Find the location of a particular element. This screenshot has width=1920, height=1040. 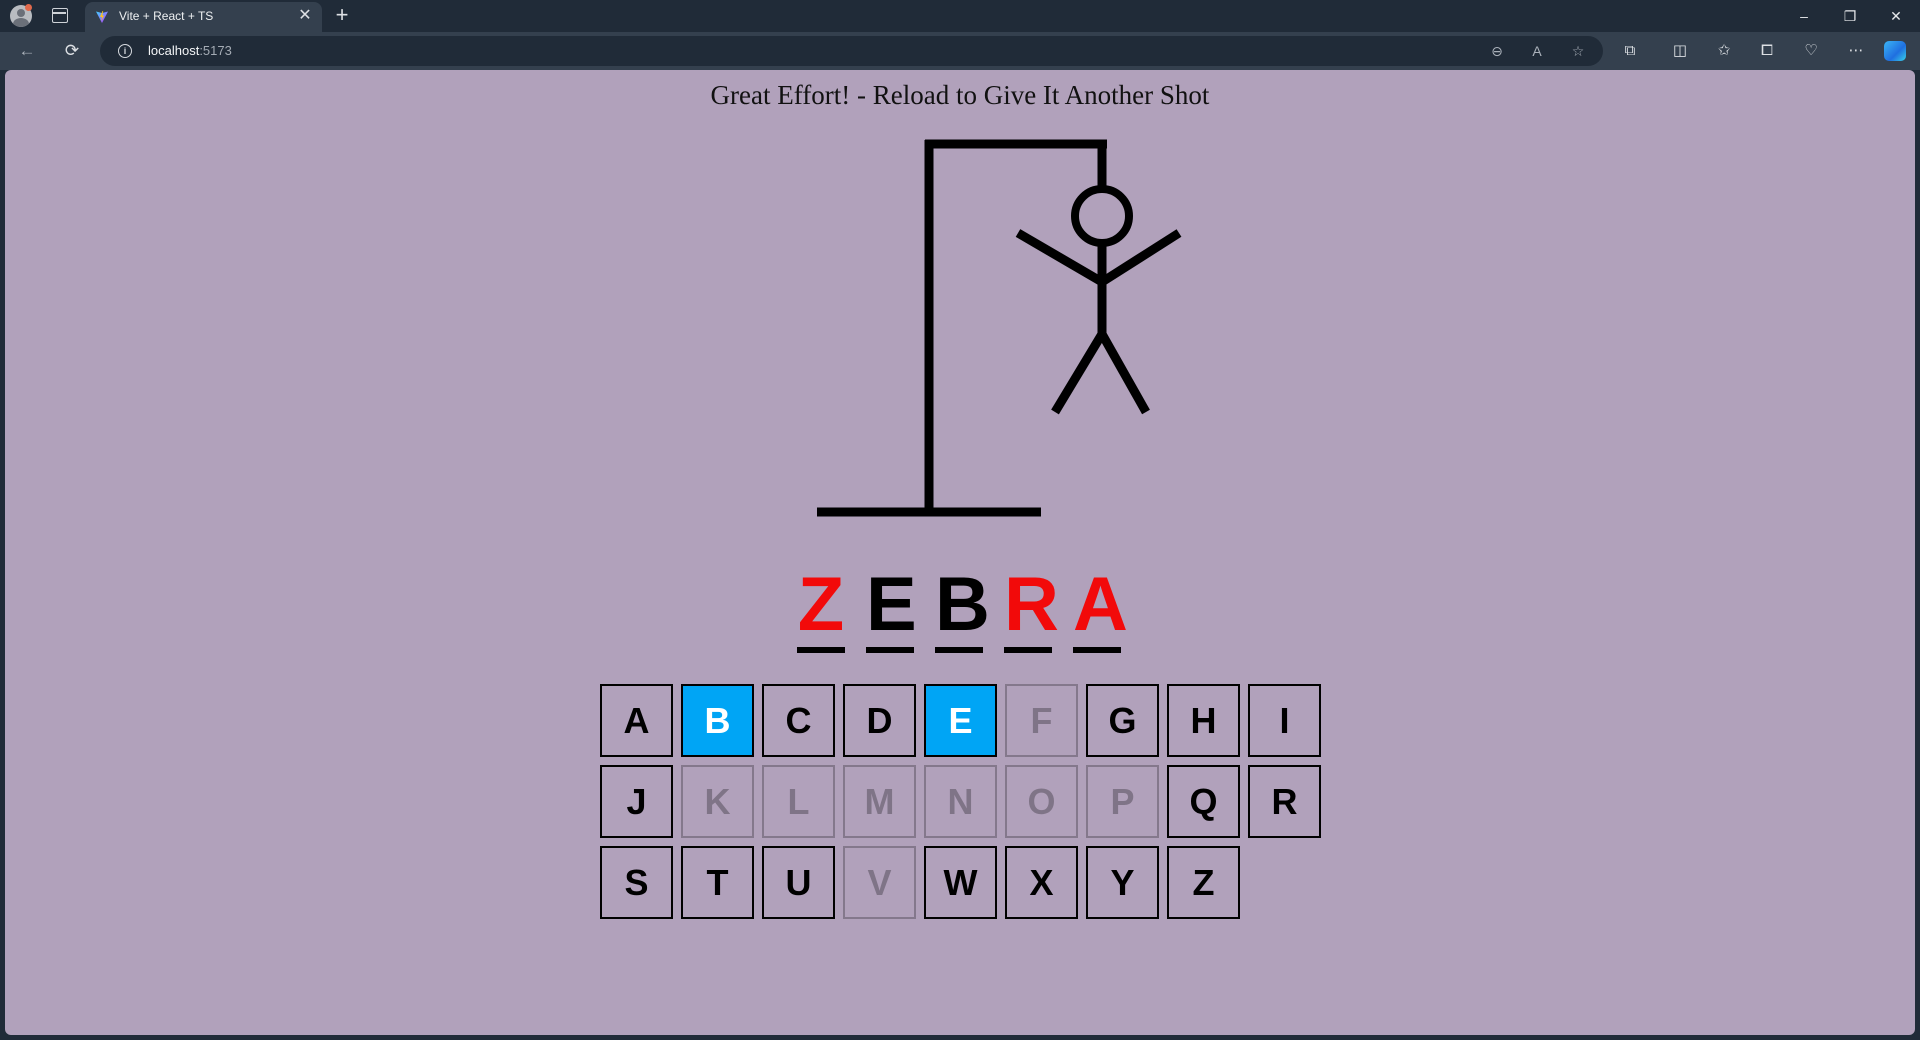

key-y: Y is located at coordinates (1122, 882).